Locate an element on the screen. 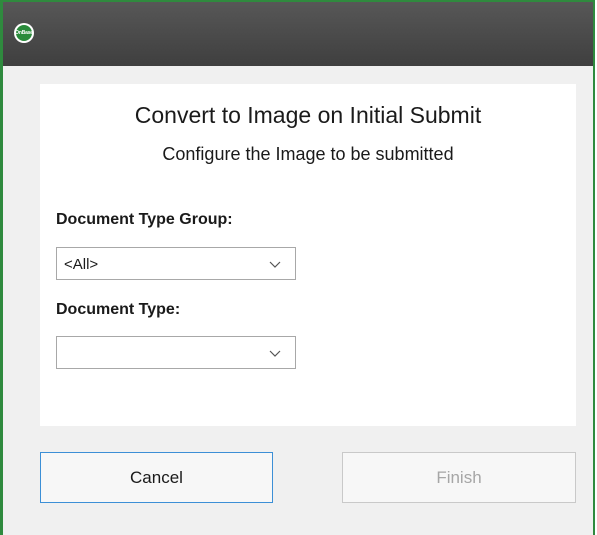 Image resolution: width=597 pixels, height=535 pixels. app-logo-text: OnBase is located at coordinates (24, 33).